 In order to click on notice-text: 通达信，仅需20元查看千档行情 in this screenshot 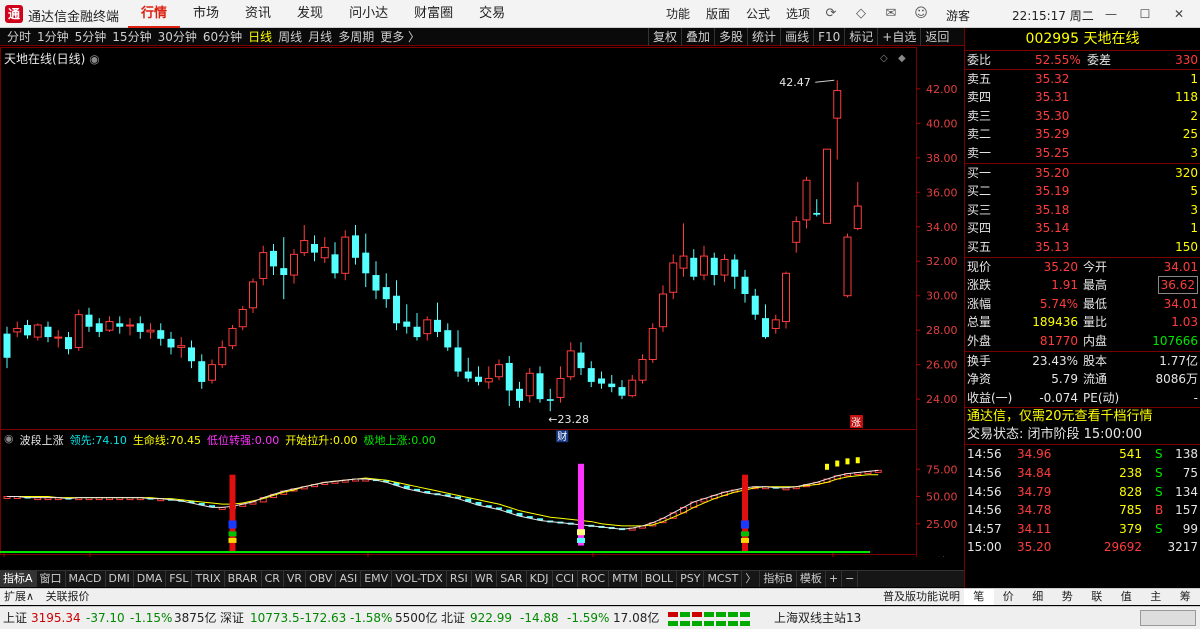, I will do `click(1060, 417)`.